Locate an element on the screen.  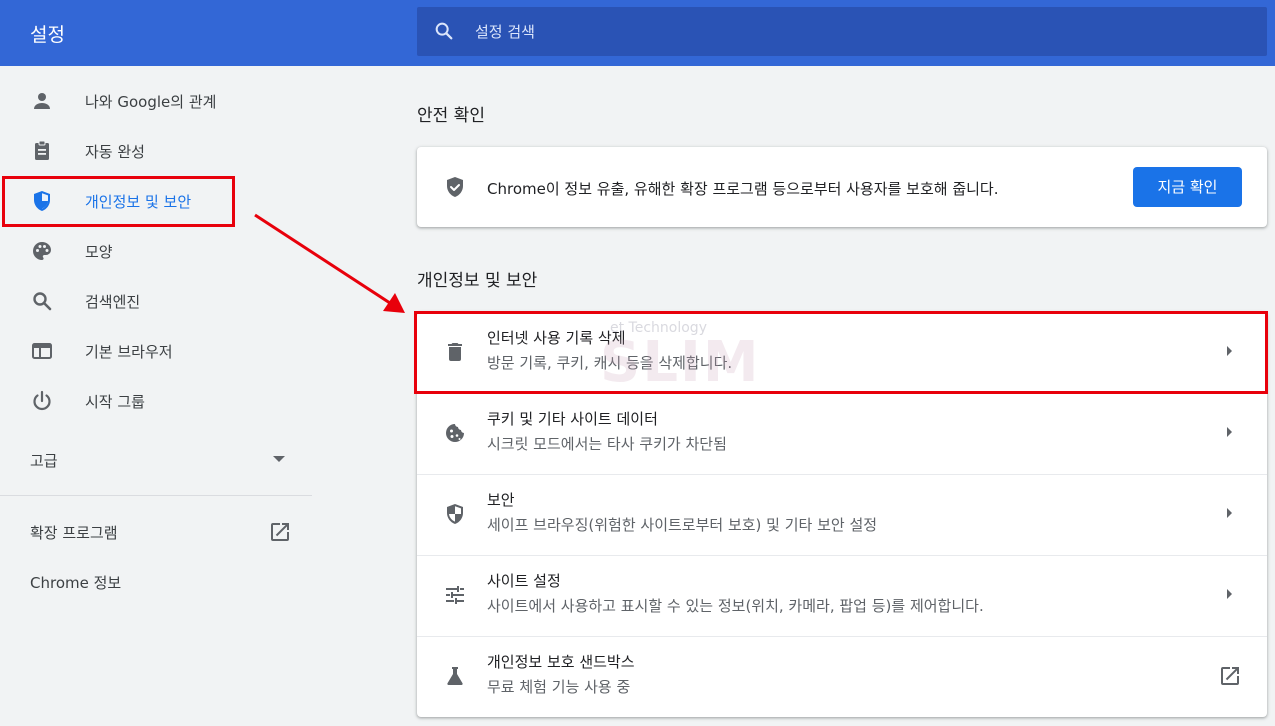
sidebar-item-label: 검색엔진 is located at coordinates (113, 302).